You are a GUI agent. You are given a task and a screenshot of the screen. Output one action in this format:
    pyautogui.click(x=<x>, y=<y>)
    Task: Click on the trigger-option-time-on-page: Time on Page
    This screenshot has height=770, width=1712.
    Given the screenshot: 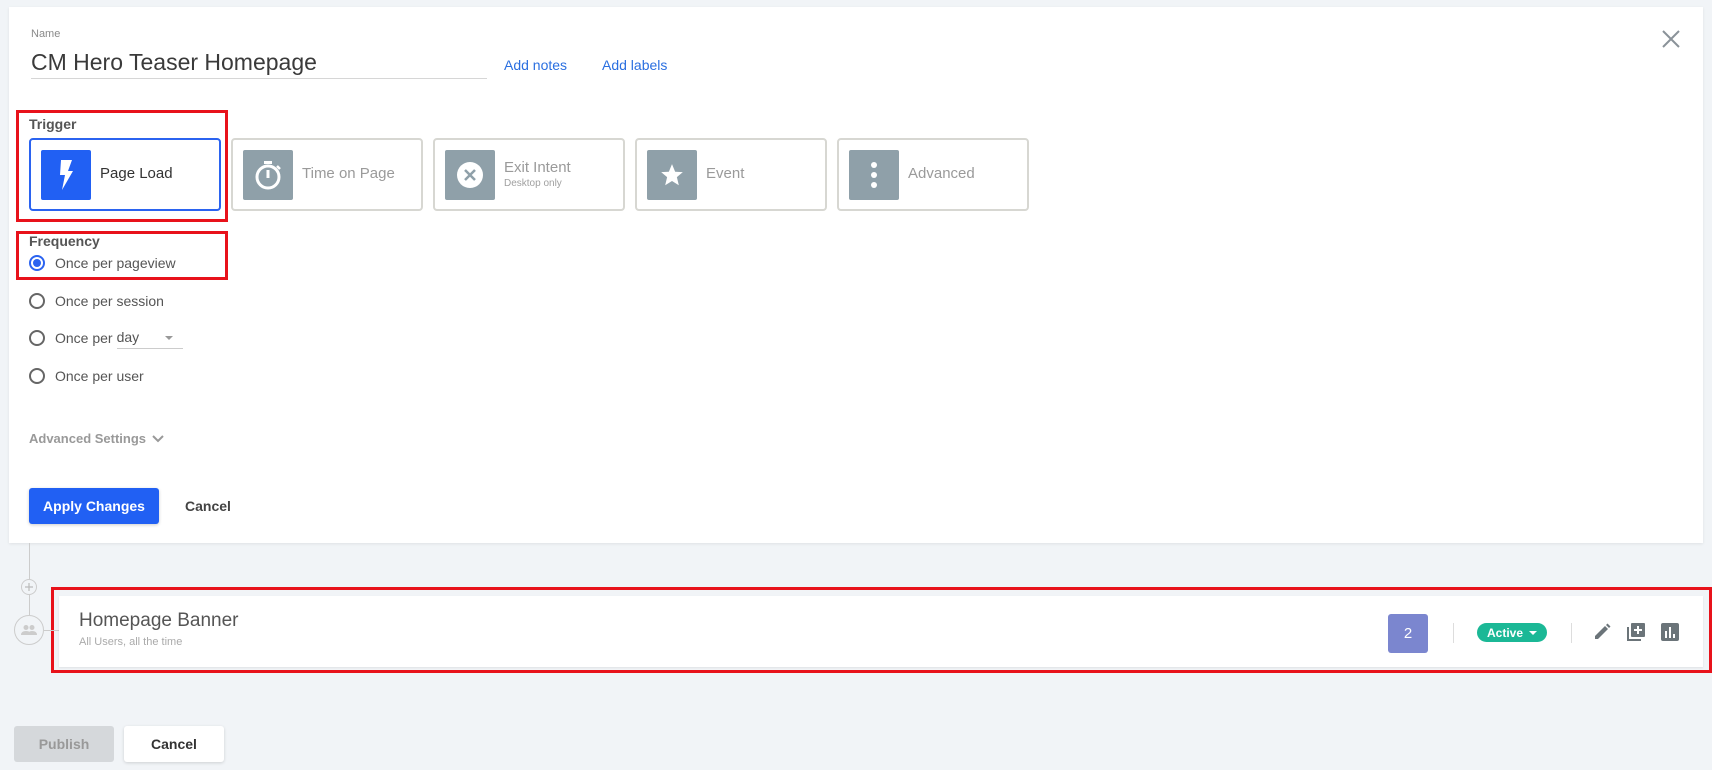 What is the action you would take?
    pyautogui.click(x=327, y=174)
    